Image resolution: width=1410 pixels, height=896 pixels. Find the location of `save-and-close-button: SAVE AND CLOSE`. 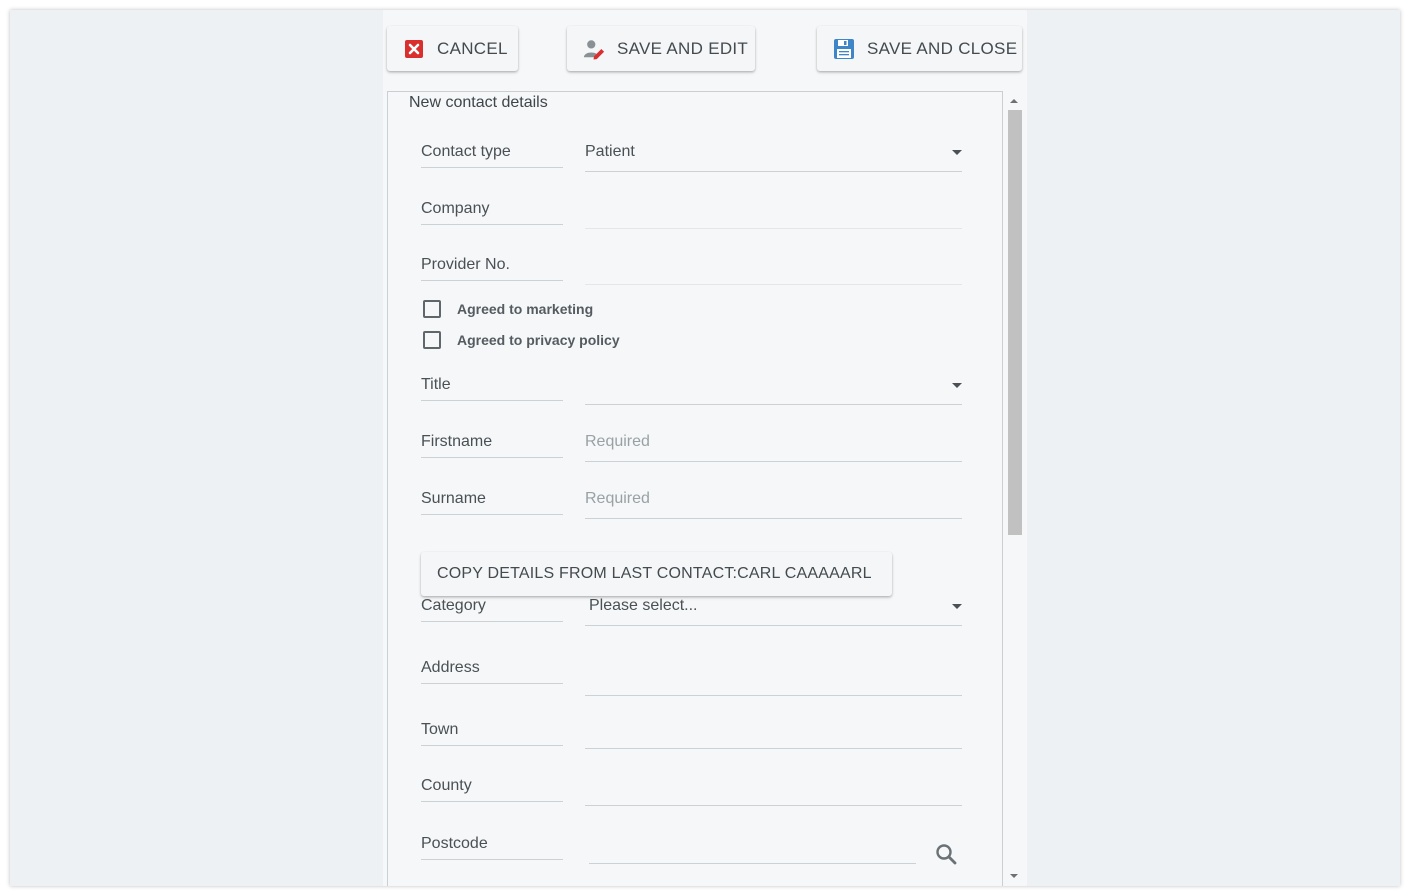

save-and-close-button: SAVE AND CLOSE is located at coordinates (919, 48).